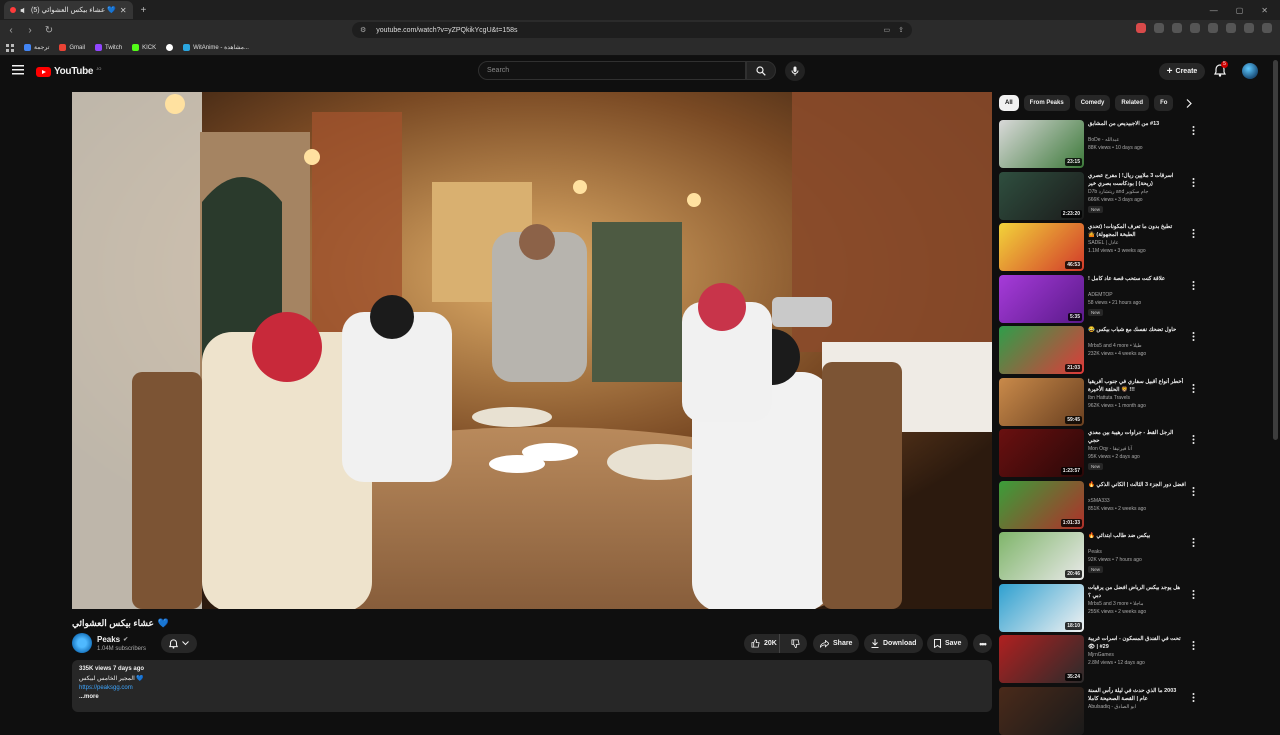  Describe the element at coordinates (836, 643) in the screenshot. I see `share-button: Share` at that location.